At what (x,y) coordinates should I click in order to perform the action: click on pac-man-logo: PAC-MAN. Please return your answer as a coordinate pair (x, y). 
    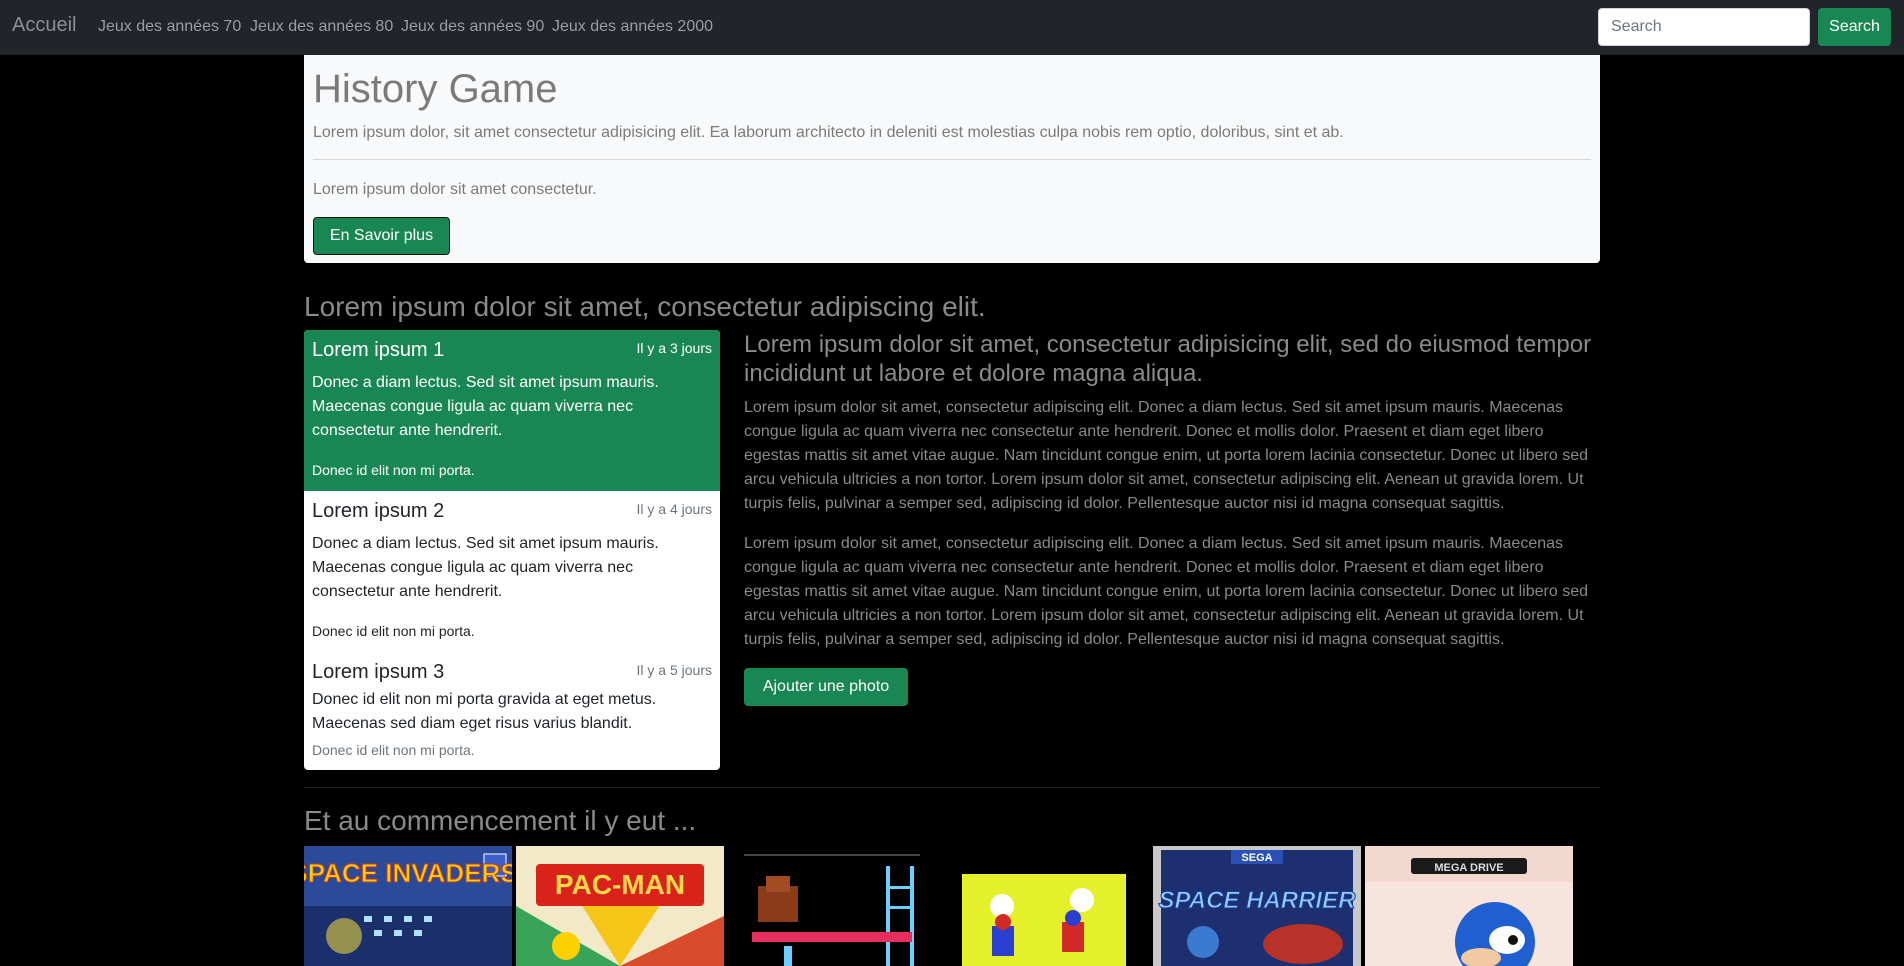
    Looking at the image, I should click on (620, 884).